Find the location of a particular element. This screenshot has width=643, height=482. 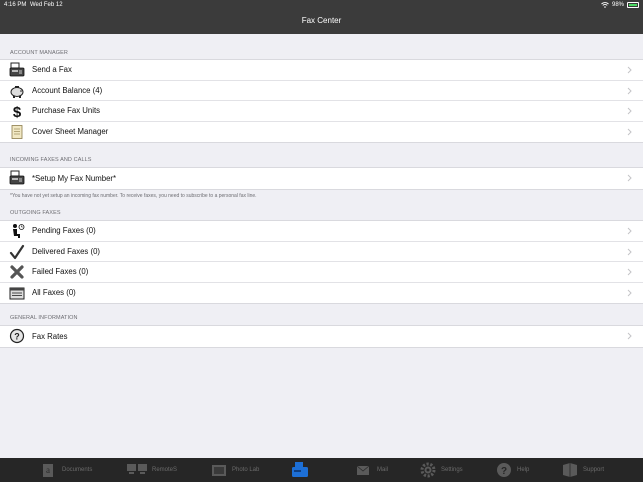

fax-list-icon is located at coordinates (17, 293).